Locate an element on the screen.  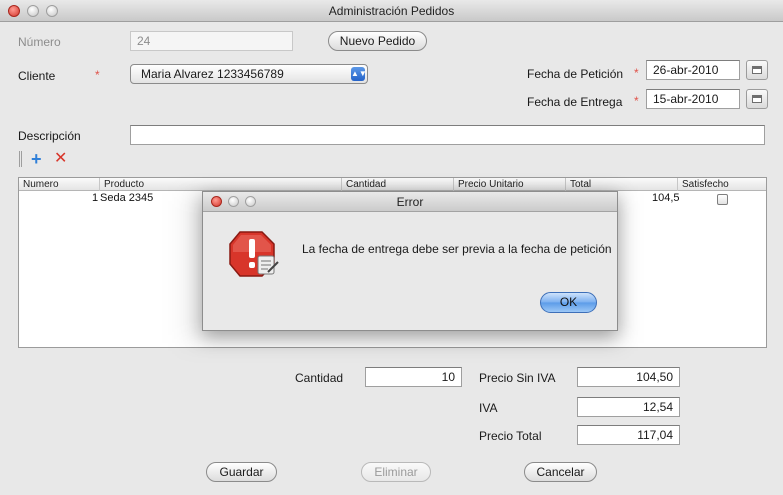
cliente-select: Maria Alvarez 1233456789 ▲▼ is located at coordinates (249, 74).